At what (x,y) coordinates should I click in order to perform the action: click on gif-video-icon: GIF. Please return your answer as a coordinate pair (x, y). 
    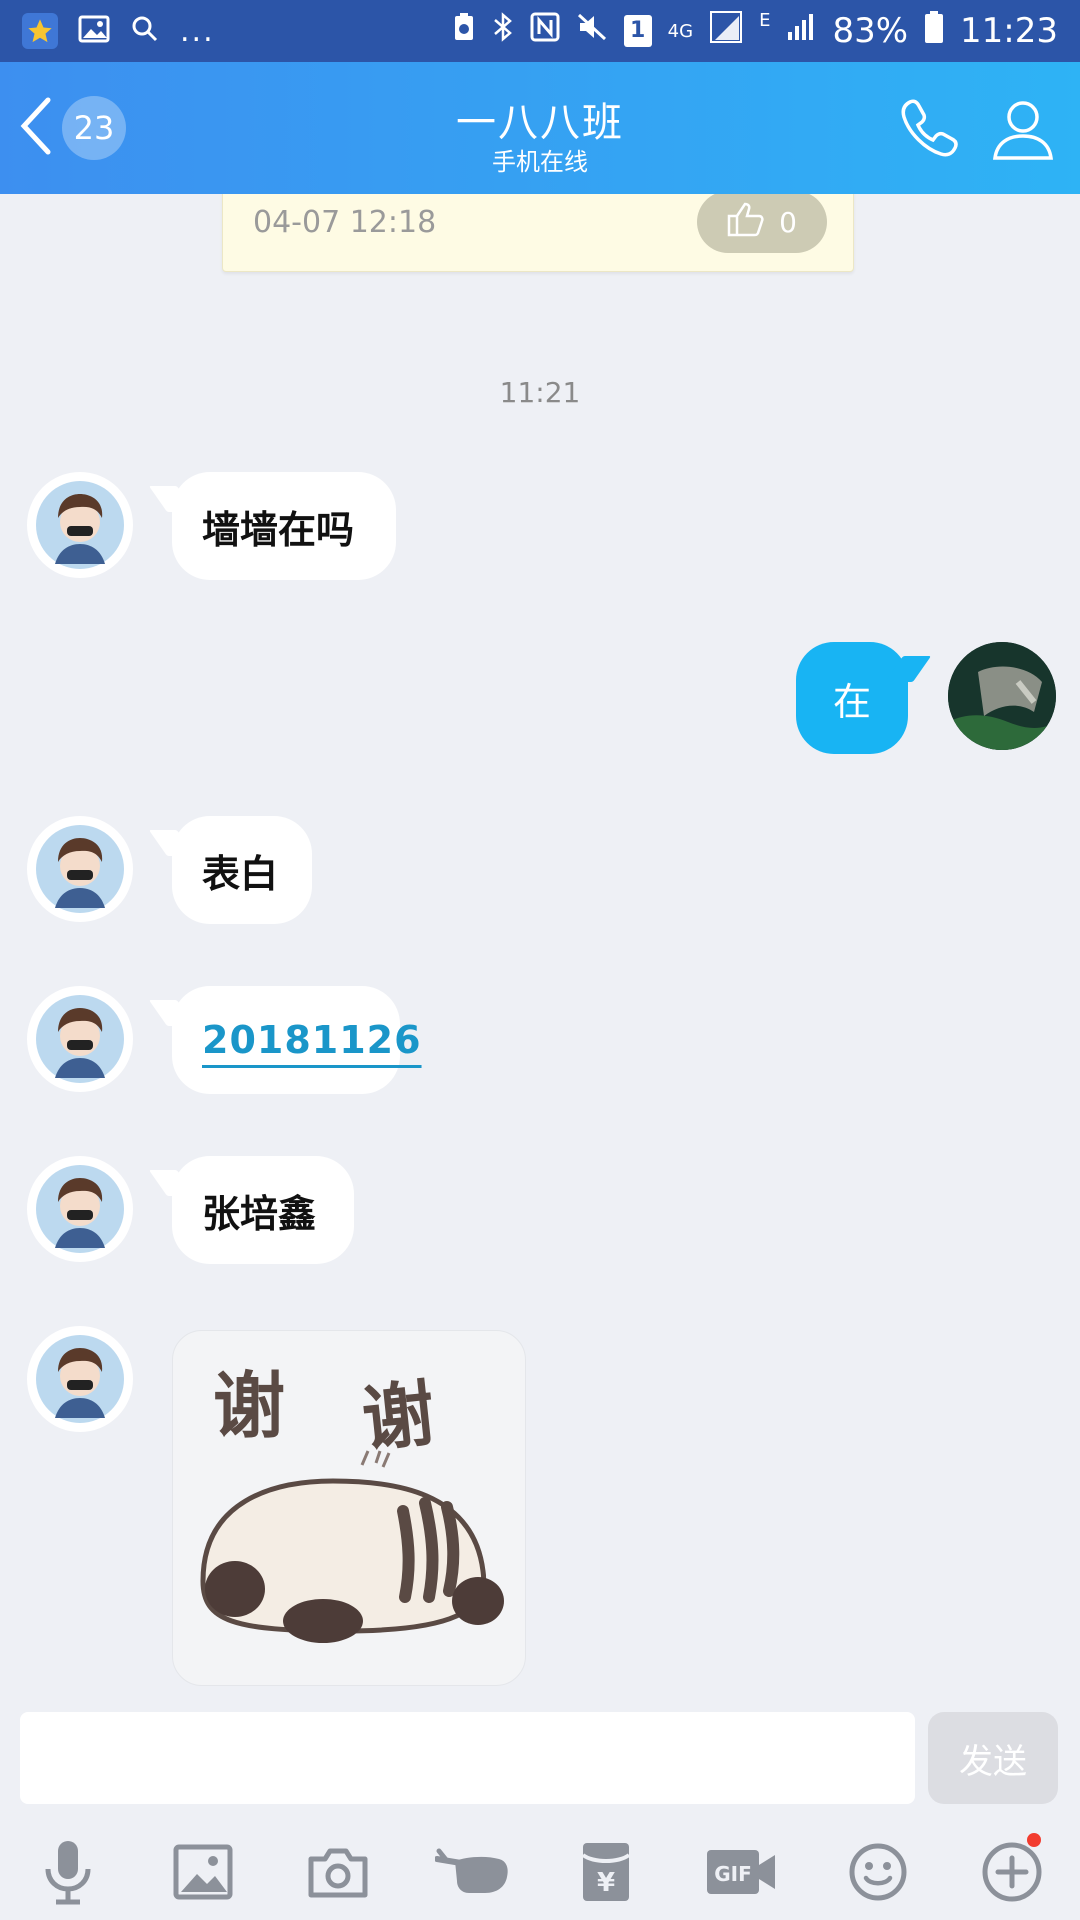
    Looking at the image, I should click on (741, 1874).